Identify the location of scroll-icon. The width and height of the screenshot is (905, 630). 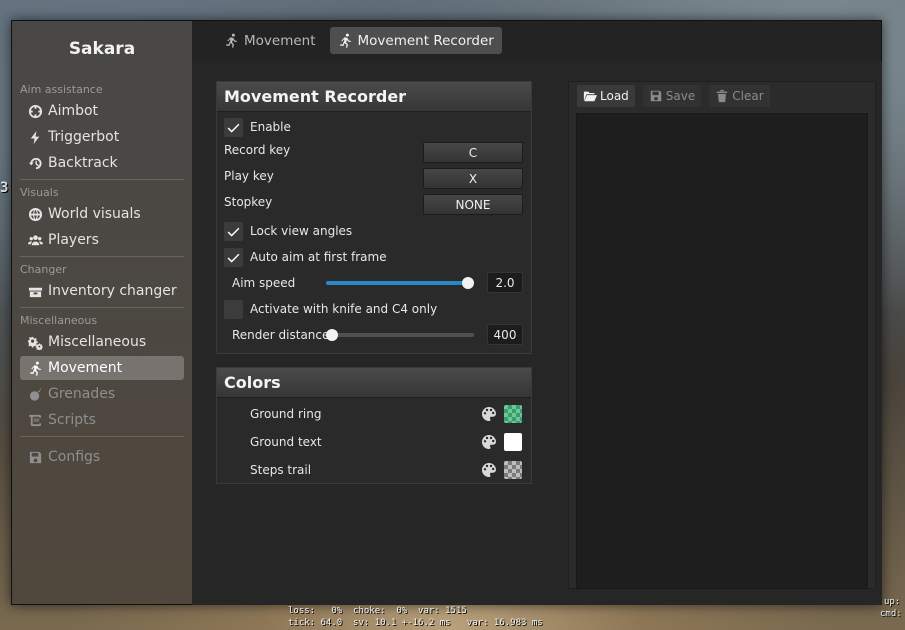
(35, 420).